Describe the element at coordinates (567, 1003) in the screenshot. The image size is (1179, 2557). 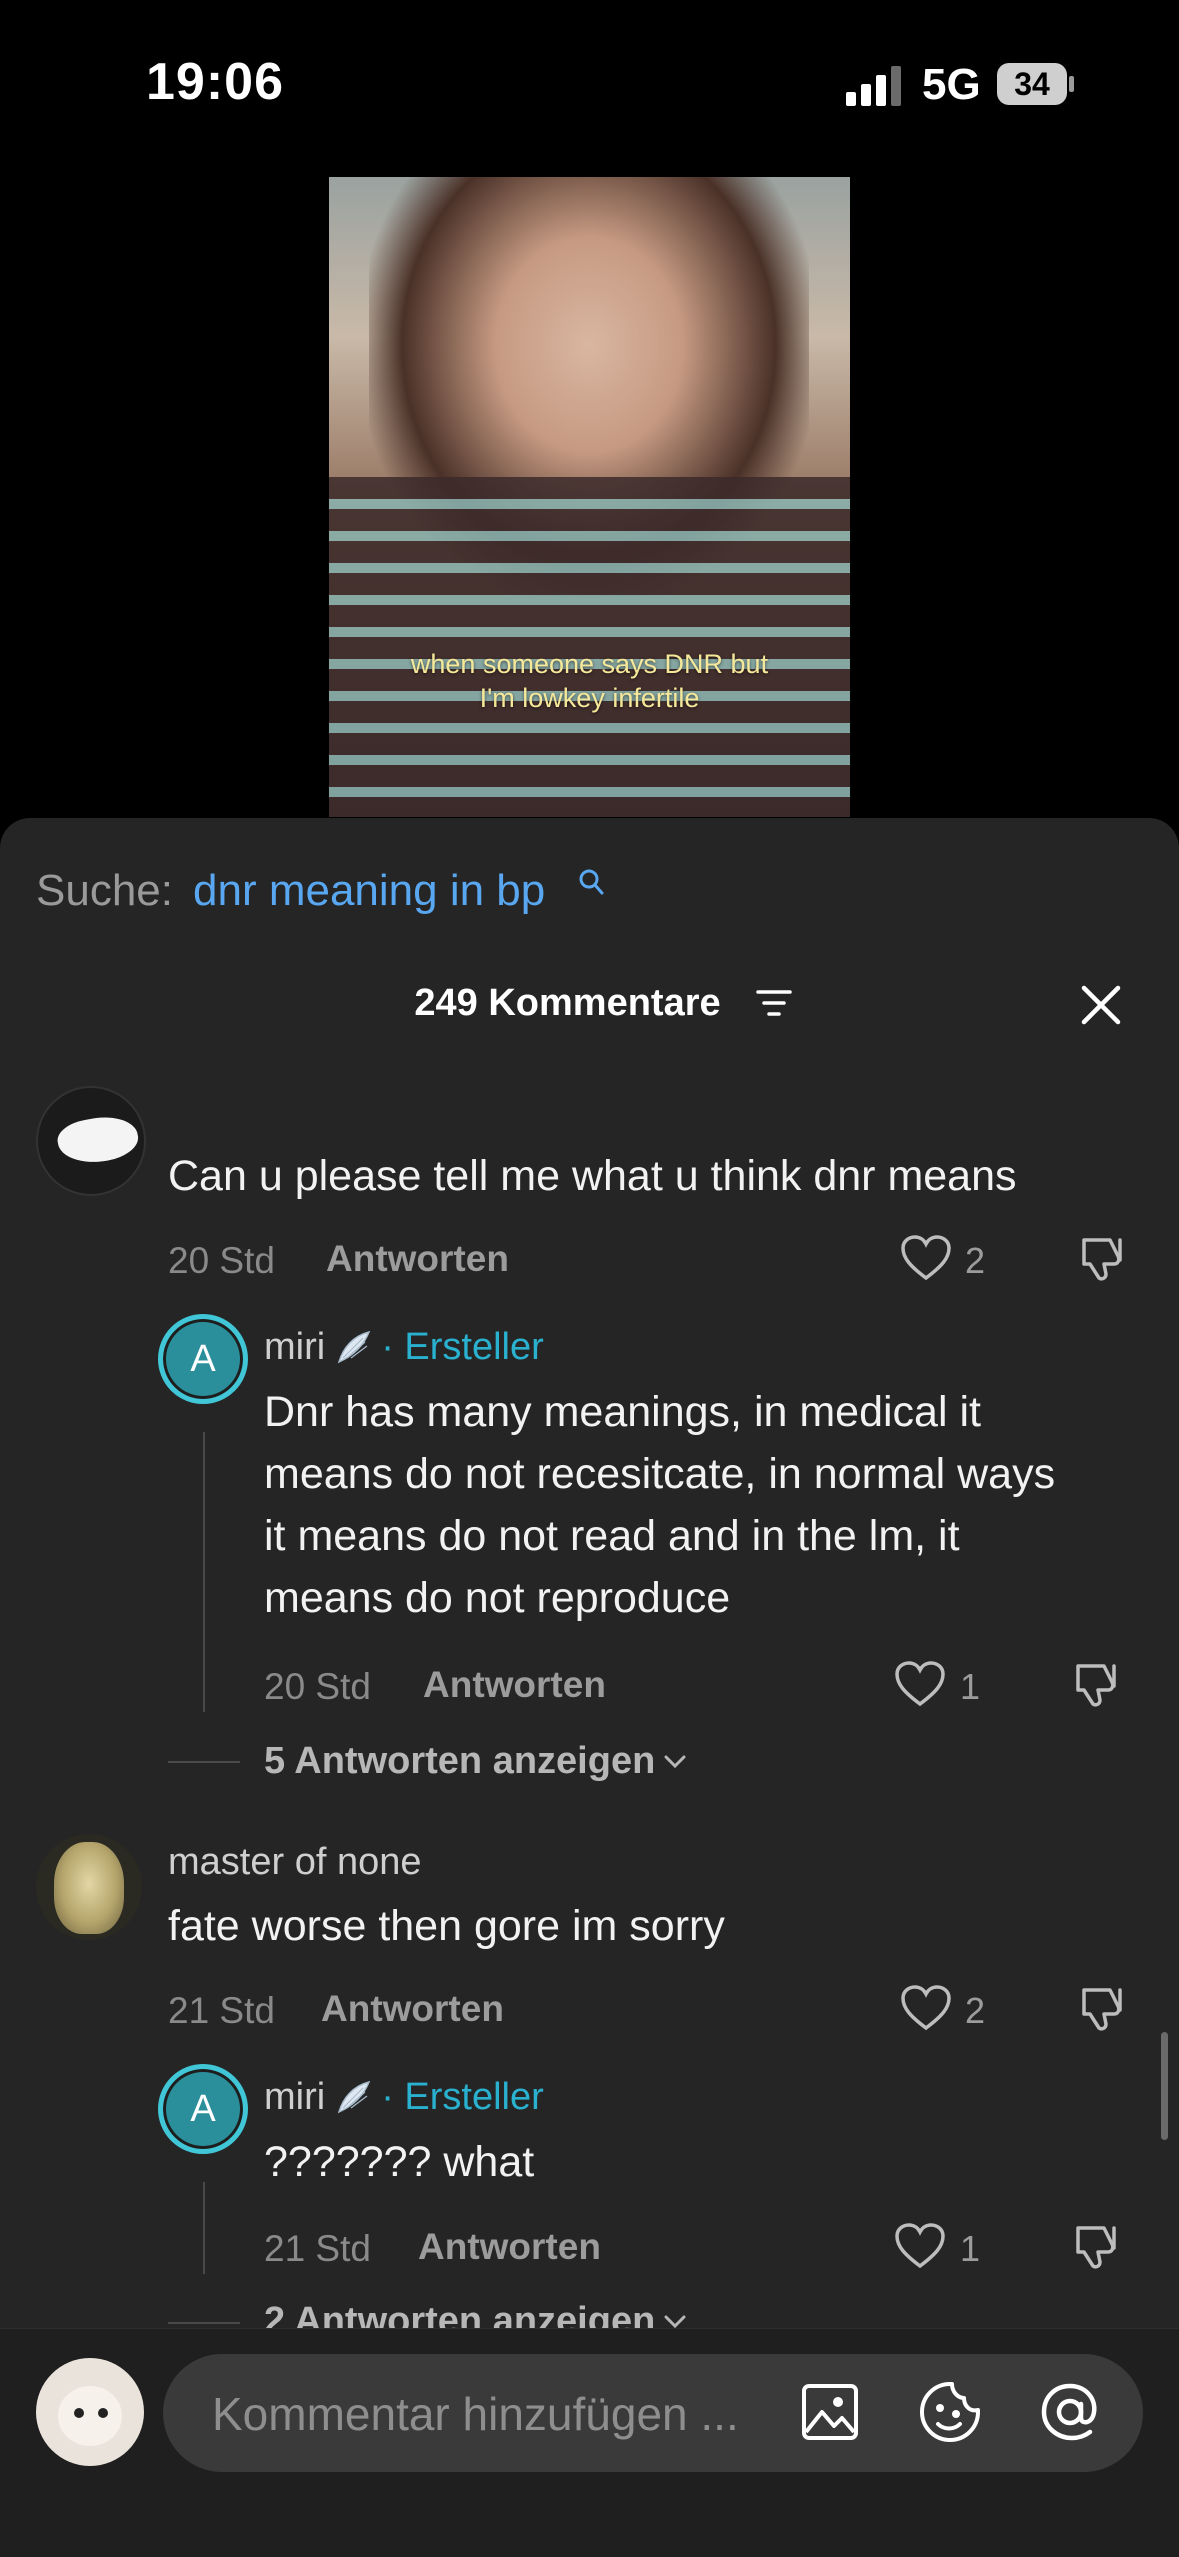
I see `comments-count-label: 249 Kommentare` at that location.